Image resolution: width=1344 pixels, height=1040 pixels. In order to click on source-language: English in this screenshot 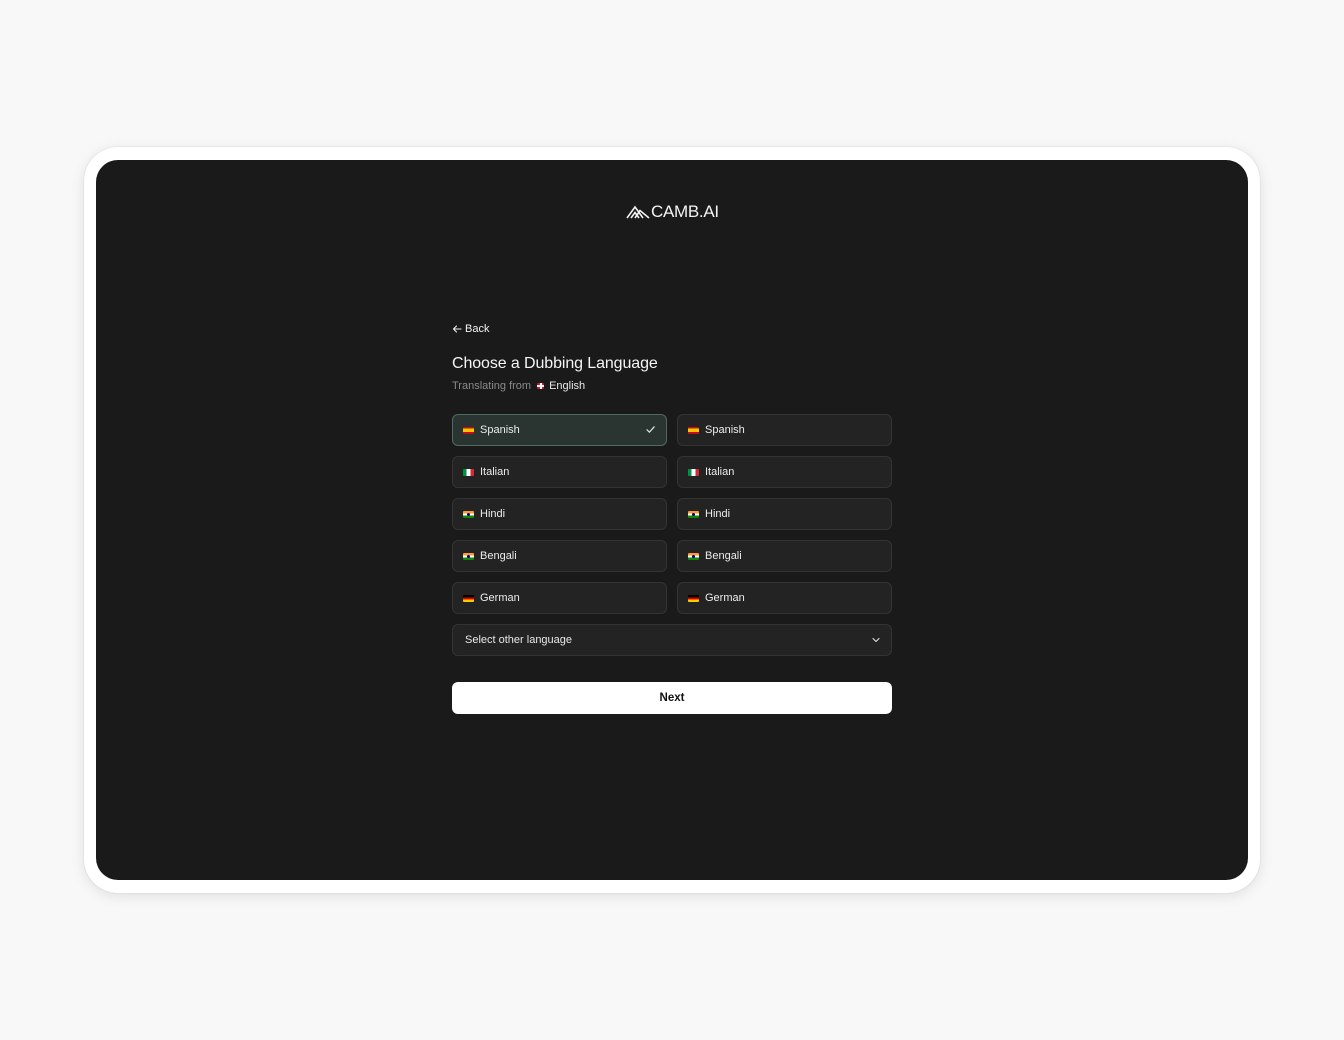, I will do `click(561, 386)`.